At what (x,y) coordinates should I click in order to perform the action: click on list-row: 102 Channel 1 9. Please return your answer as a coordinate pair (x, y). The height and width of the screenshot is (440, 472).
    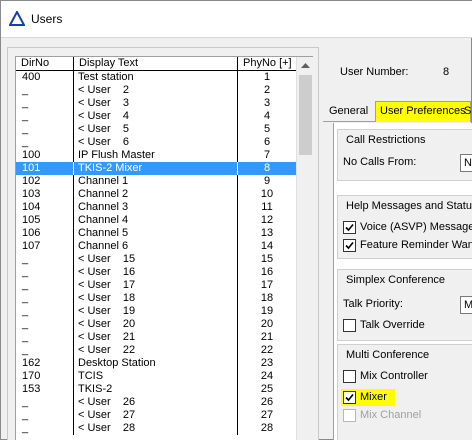
    Looking at the image, I should click on (156, 181).